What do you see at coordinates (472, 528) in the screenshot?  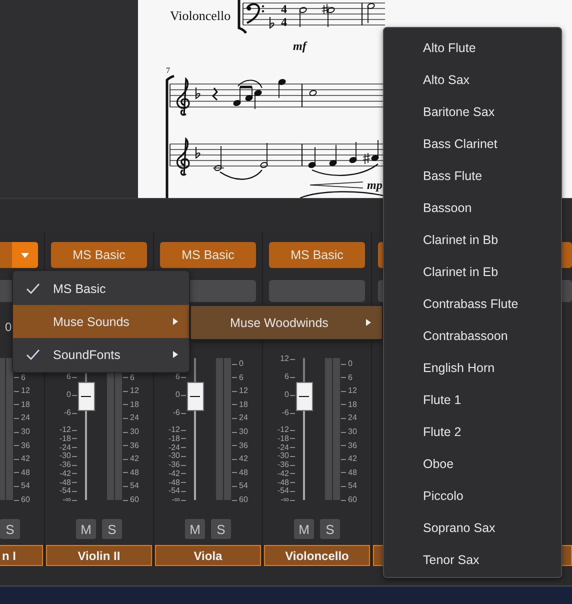 I see `menu-item: Soprano Sax` at bounding box center [472, 528].